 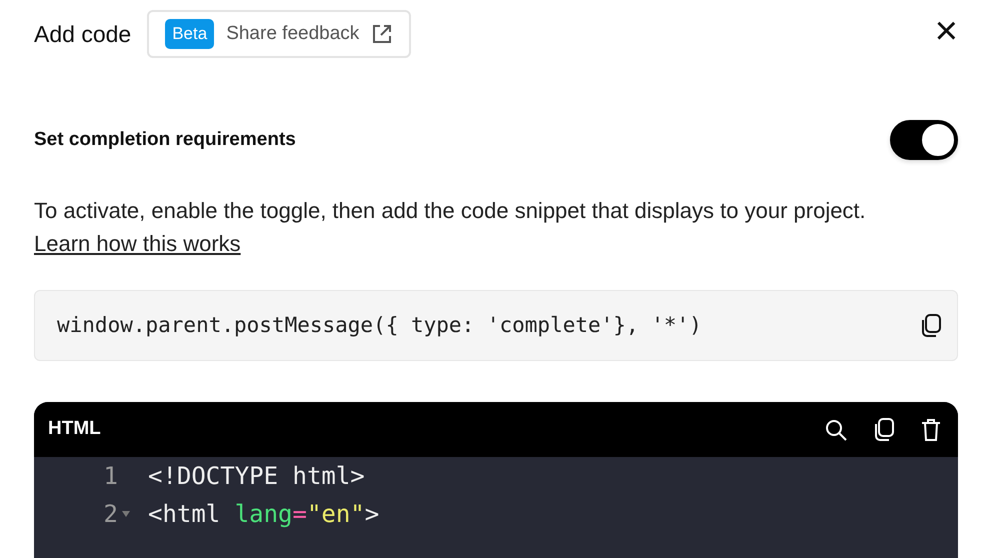 I want to click on code-line: <html lang="en">, so click(x=264, y=514).